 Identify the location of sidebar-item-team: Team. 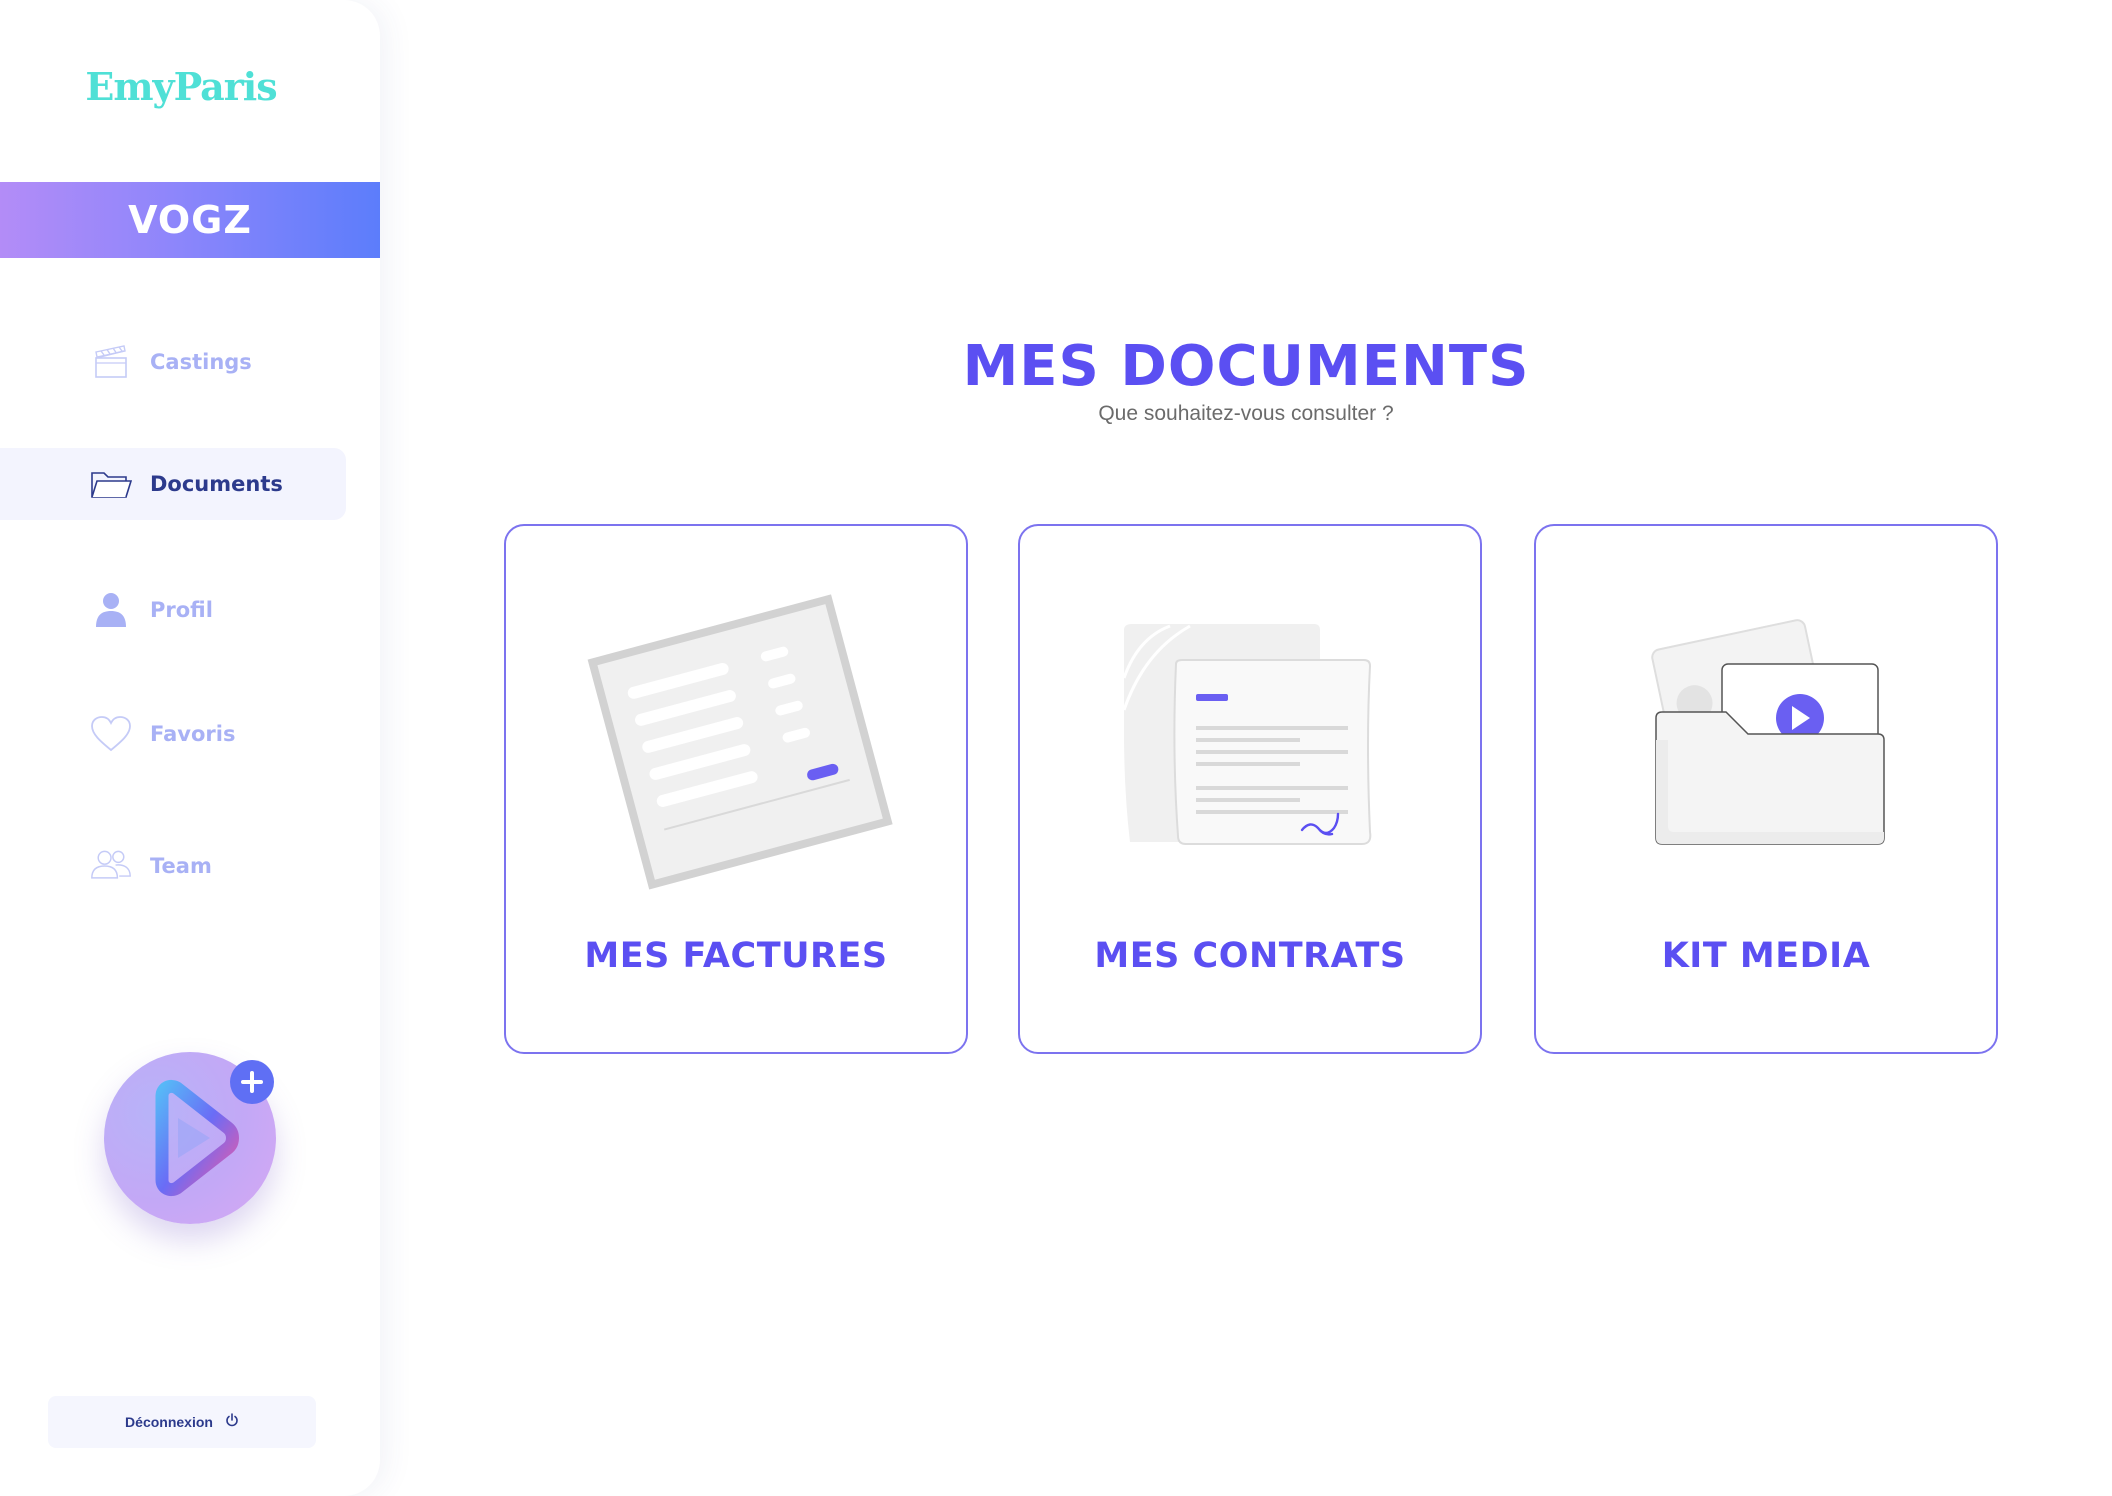
(173, 866).